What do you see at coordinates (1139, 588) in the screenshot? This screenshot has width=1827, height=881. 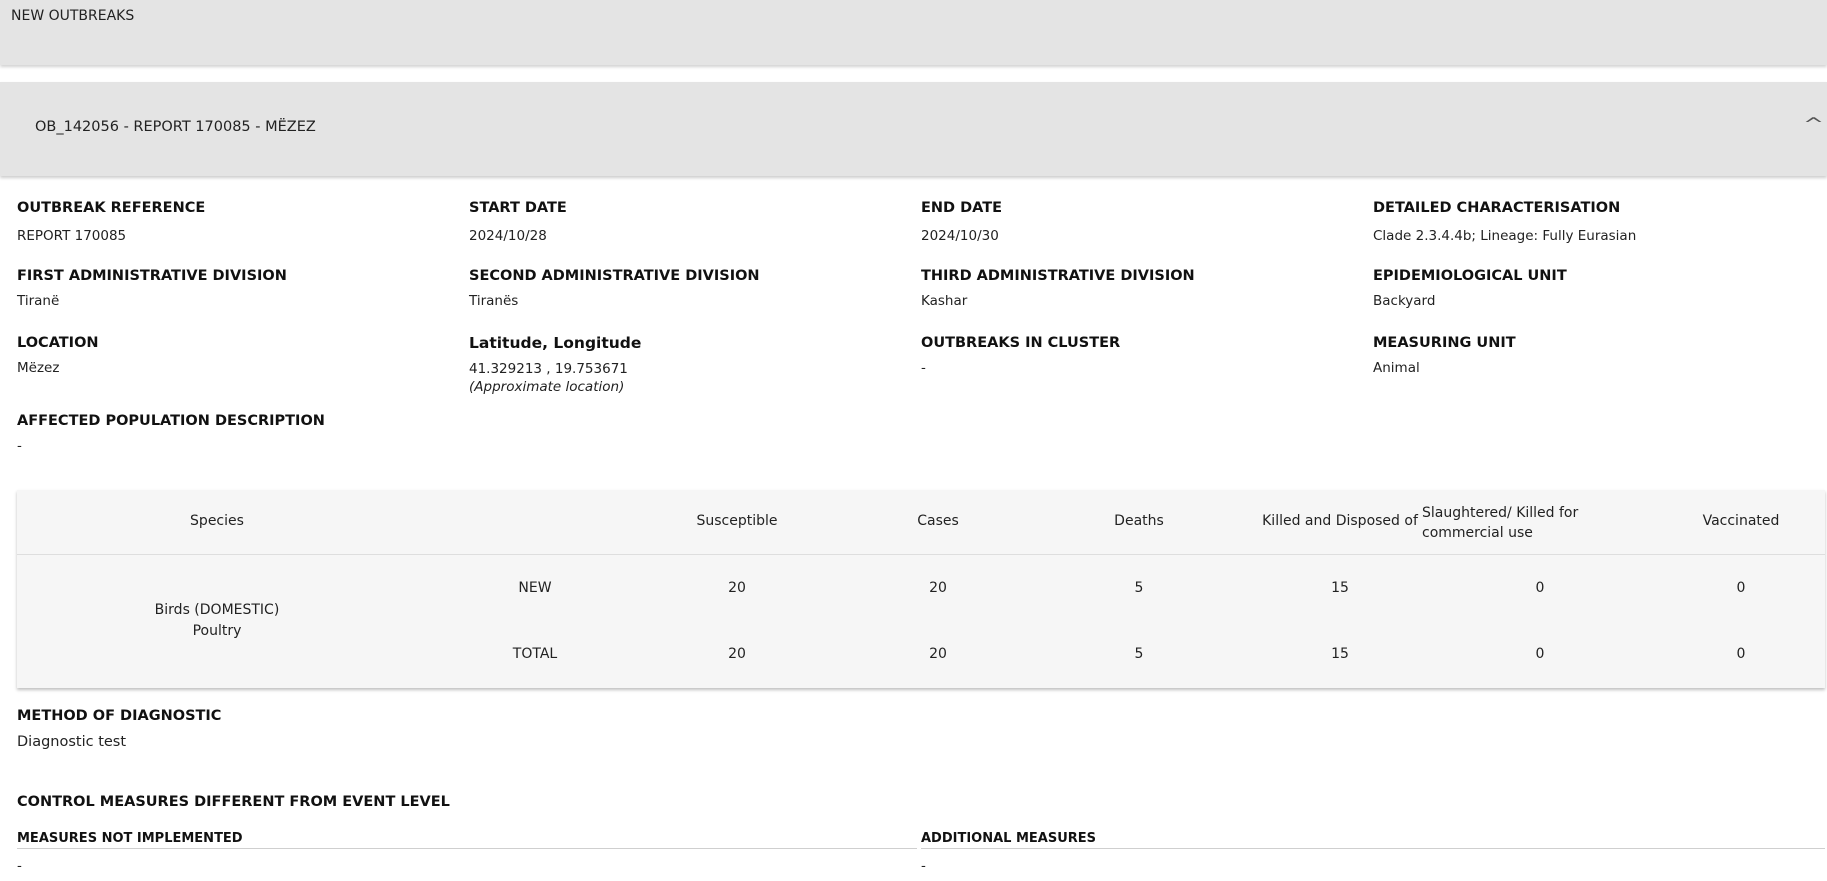 I see `row-new-deaths: 5` at bounding box center [1139, 588].